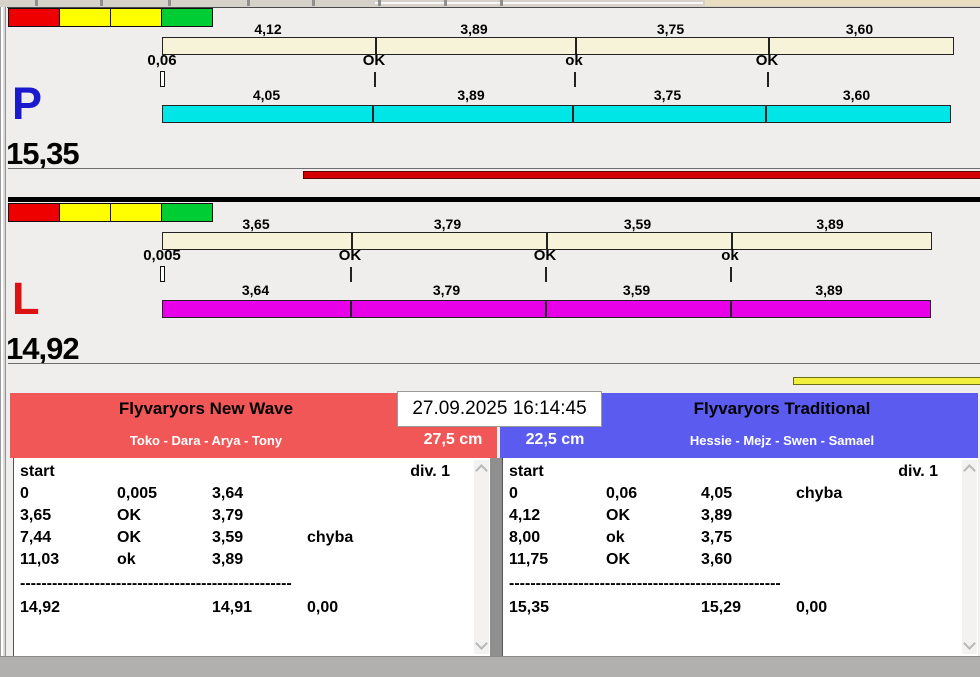  Describe the element at coordinates (721, 607) in the screenshot. I see `table-cell: 15,29` at that location.